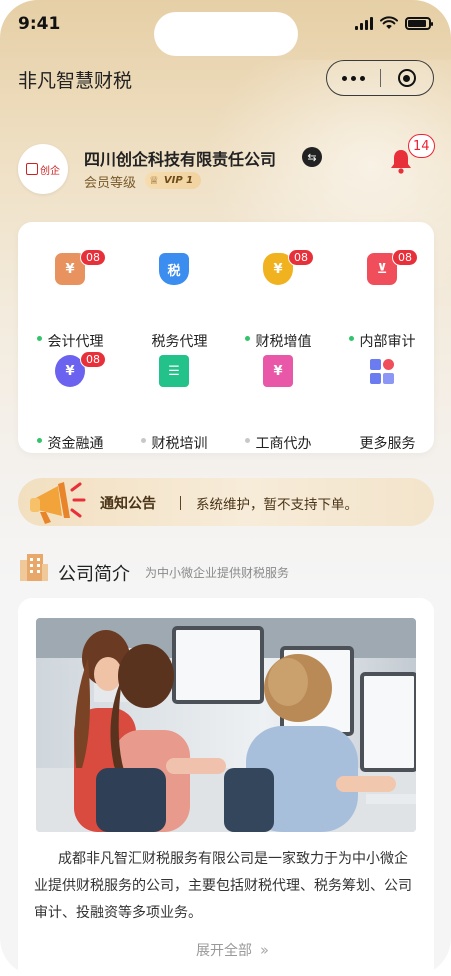 The image size is (451, 976). I want to click on service-label: 财税增值, so click(278, 341).